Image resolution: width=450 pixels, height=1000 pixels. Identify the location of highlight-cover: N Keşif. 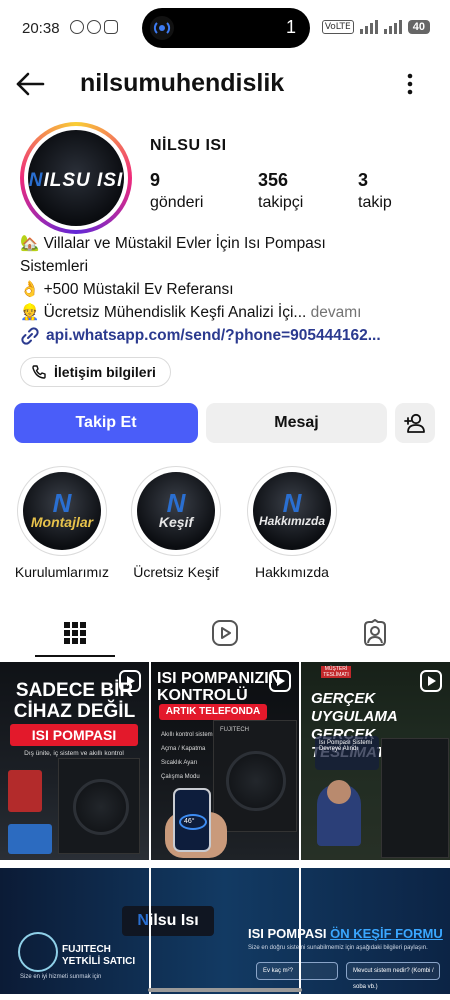
(176, 511).